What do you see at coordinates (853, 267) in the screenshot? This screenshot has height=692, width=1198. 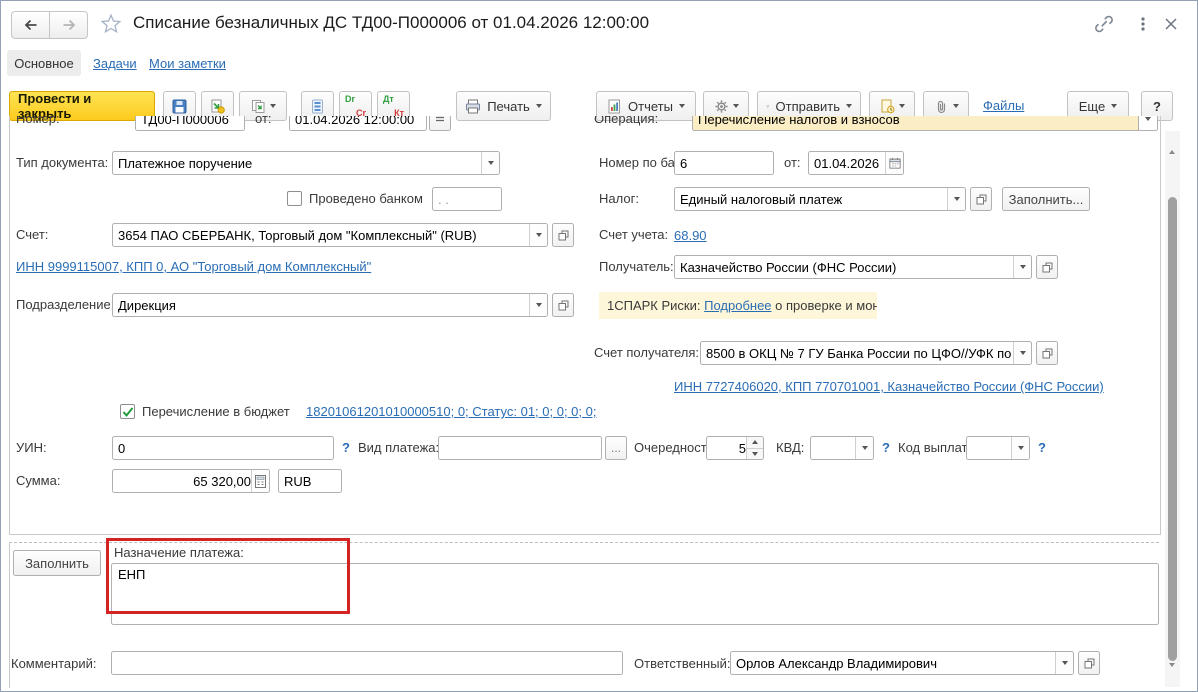 I see `payee-field: Казначейство России (ФНС России)` at bounding box center [853, 267].